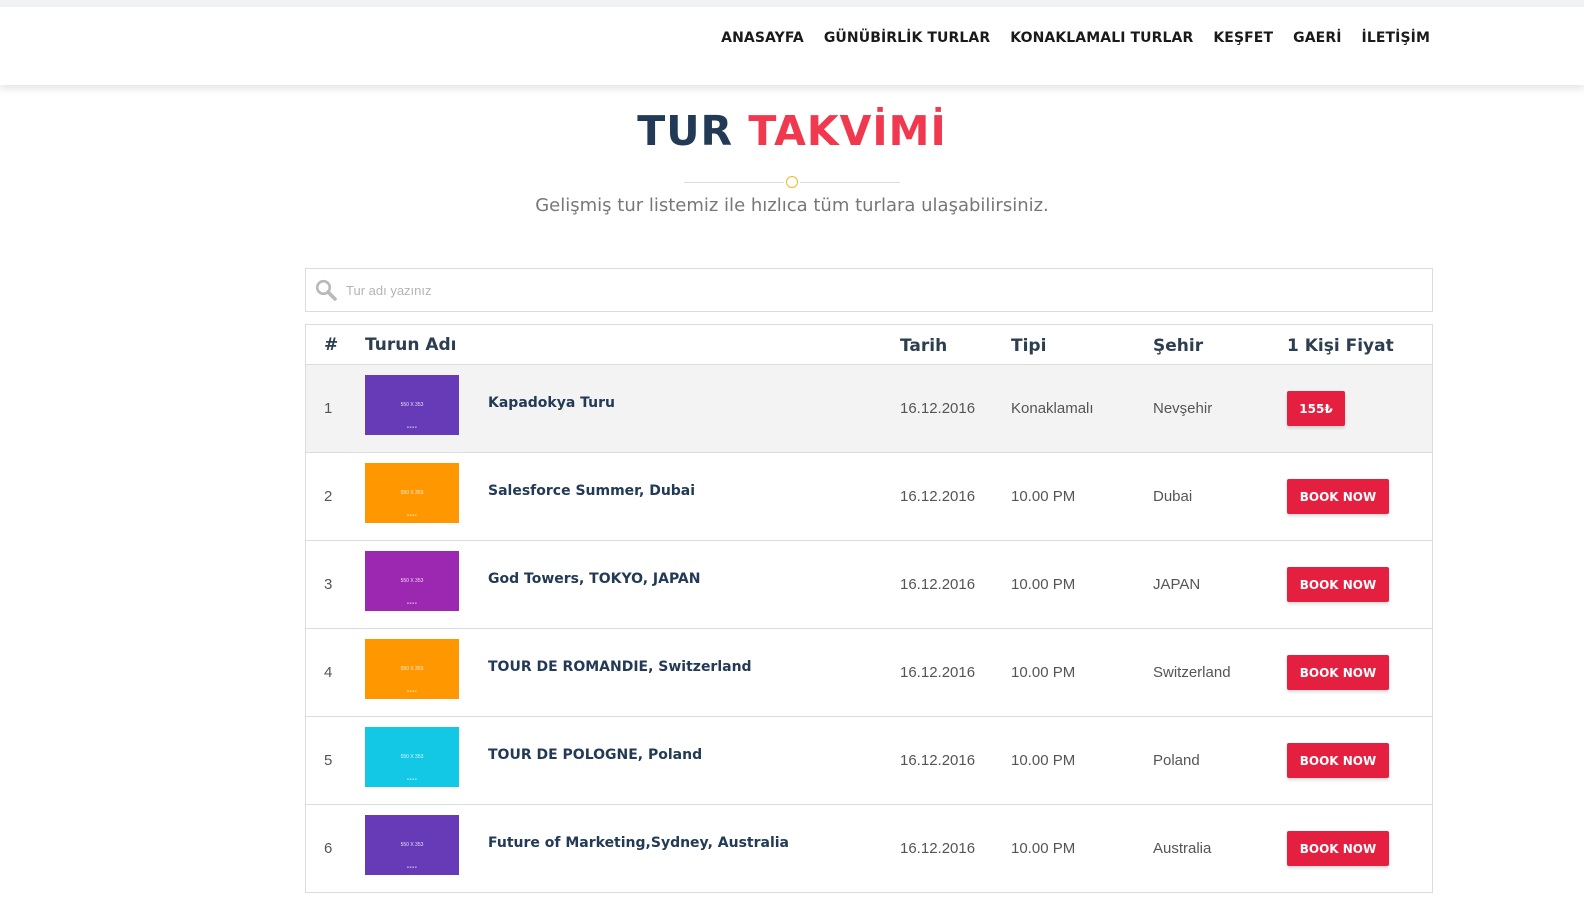 This screenshot has height=914, width=1584. Describe the element at coordinates (326, 290) in the screenshot. I see `search-icon` at that location.